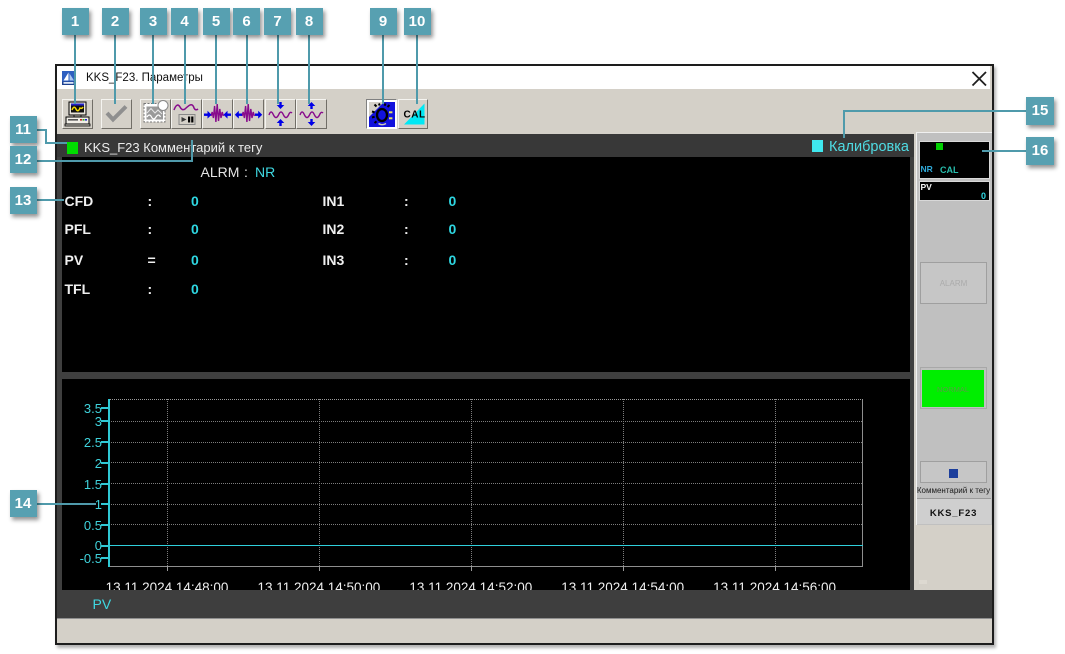 This screenshot has width=1065, height=654. Describe the element at coordinates (414, 115) in the screenshot. I see `svg-text: CAL` at that location.